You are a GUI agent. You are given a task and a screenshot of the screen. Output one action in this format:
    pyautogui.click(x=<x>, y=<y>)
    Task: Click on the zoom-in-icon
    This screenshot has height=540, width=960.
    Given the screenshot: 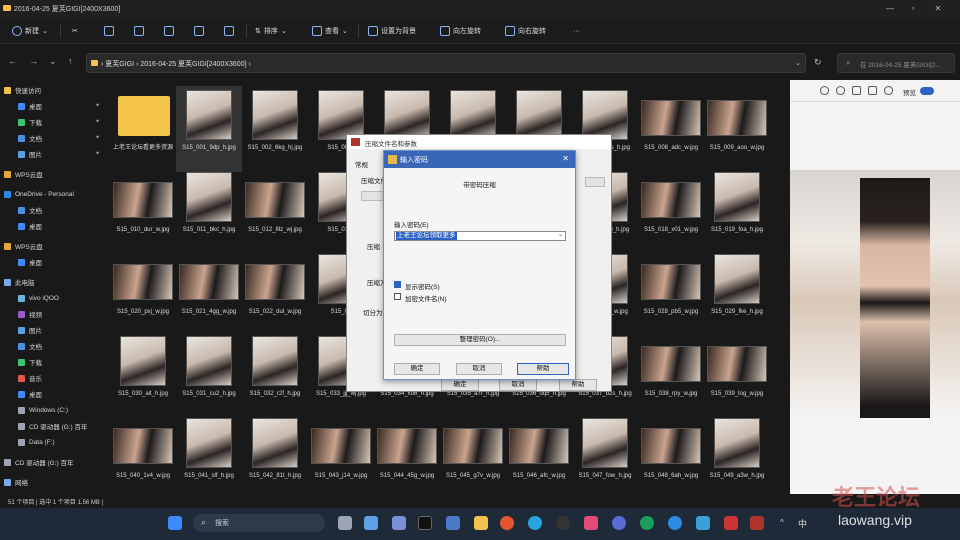 What is the action you would take?
    pyautogui.click(x=824, y=90)
    